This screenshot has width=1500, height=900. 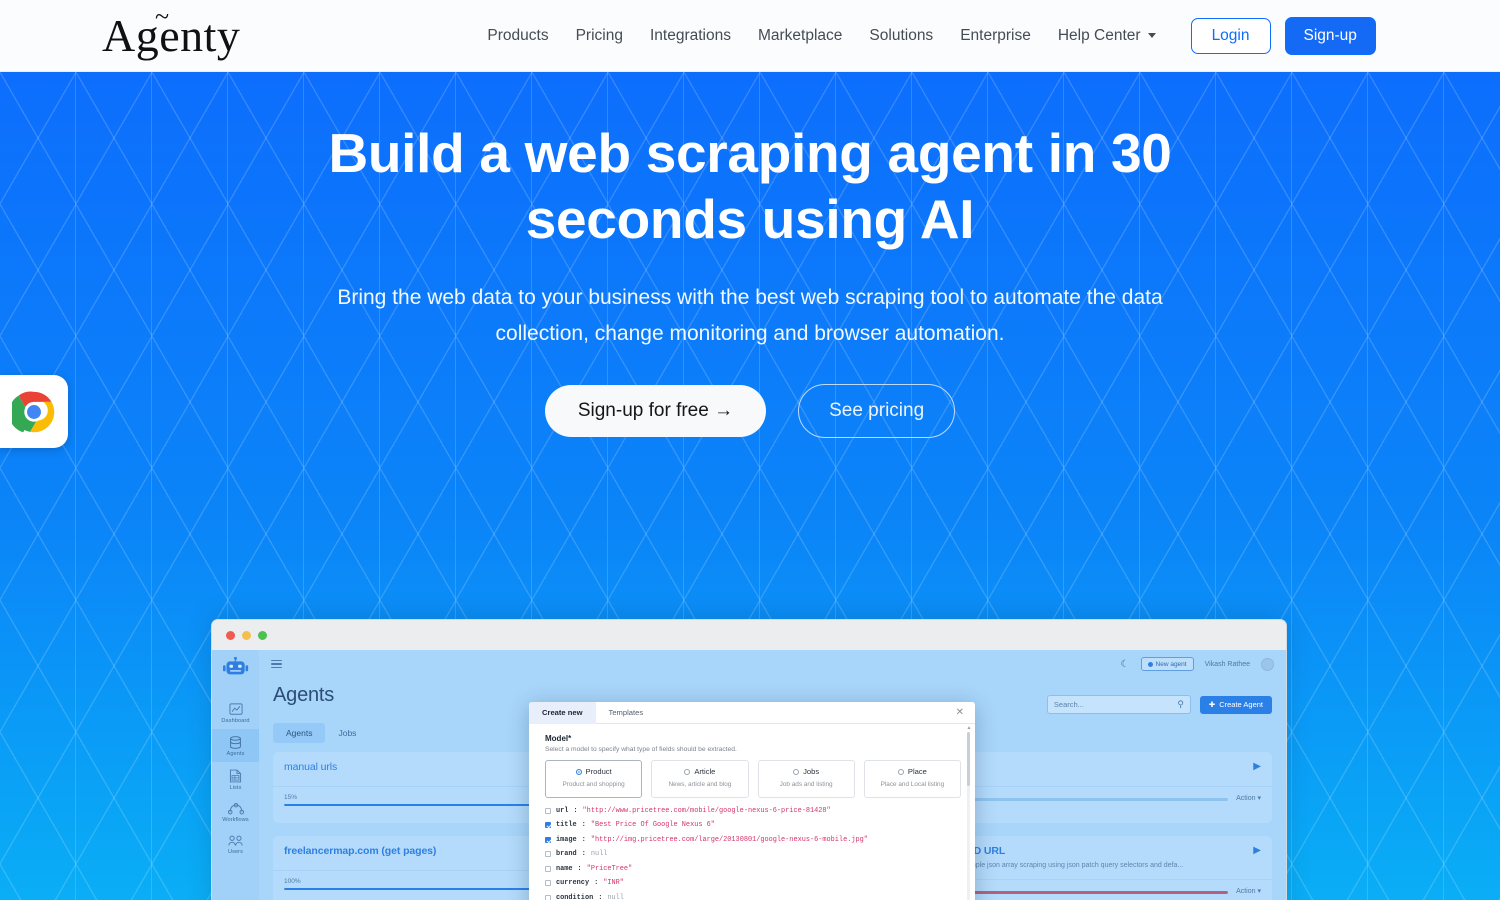 I want to click on field-row: currency: "INR", so click(x=753, y=883).